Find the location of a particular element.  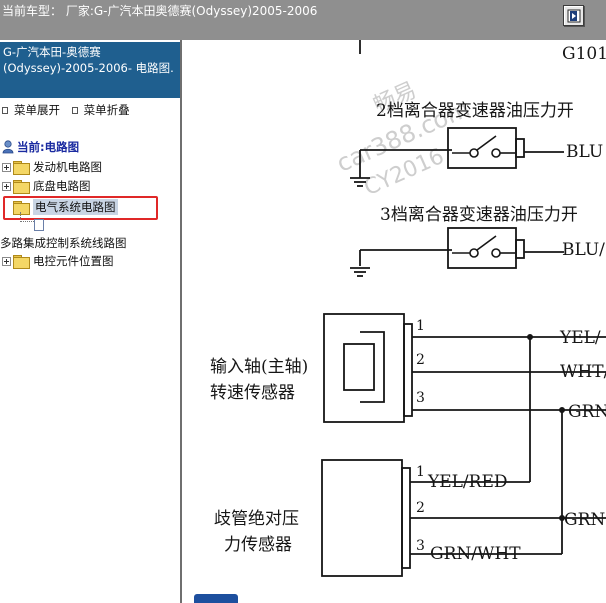

switch1-wire: BLU is located at coordinates (585, 152).